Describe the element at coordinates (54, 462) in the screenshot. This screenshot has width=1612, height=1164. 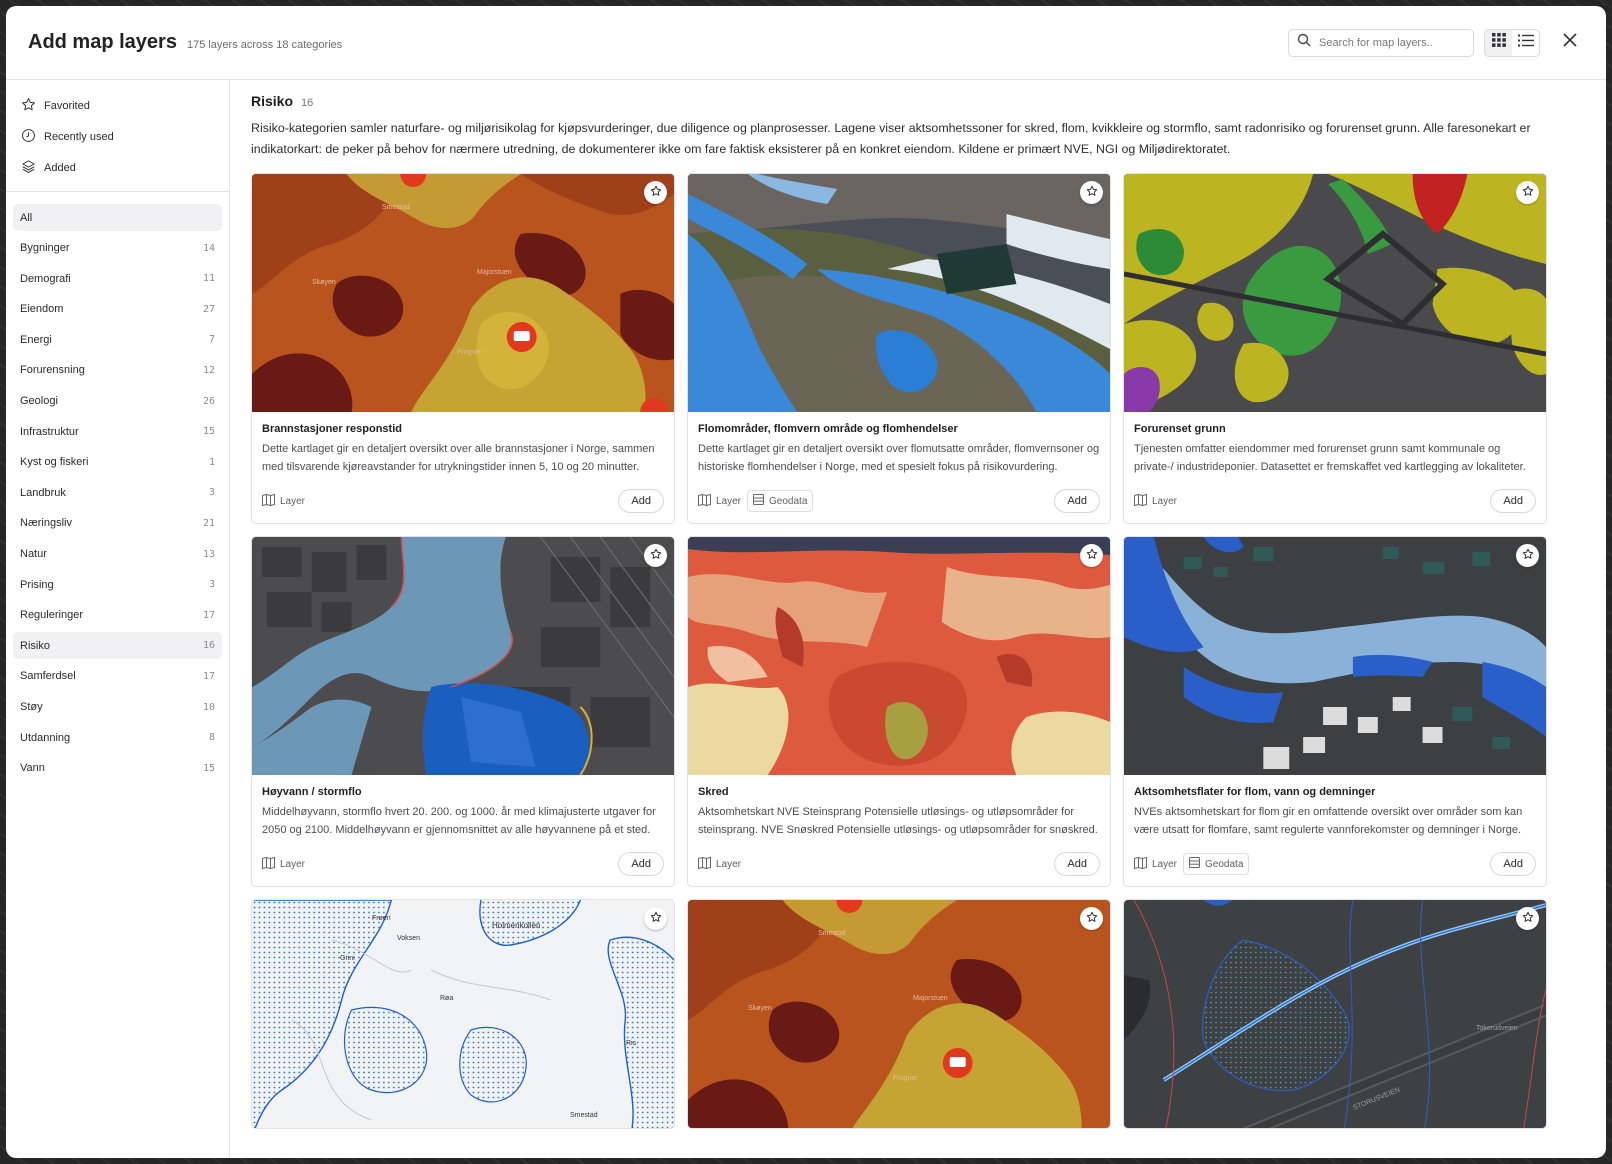
I see `category-label: Kyst og fiskeri` at that location.